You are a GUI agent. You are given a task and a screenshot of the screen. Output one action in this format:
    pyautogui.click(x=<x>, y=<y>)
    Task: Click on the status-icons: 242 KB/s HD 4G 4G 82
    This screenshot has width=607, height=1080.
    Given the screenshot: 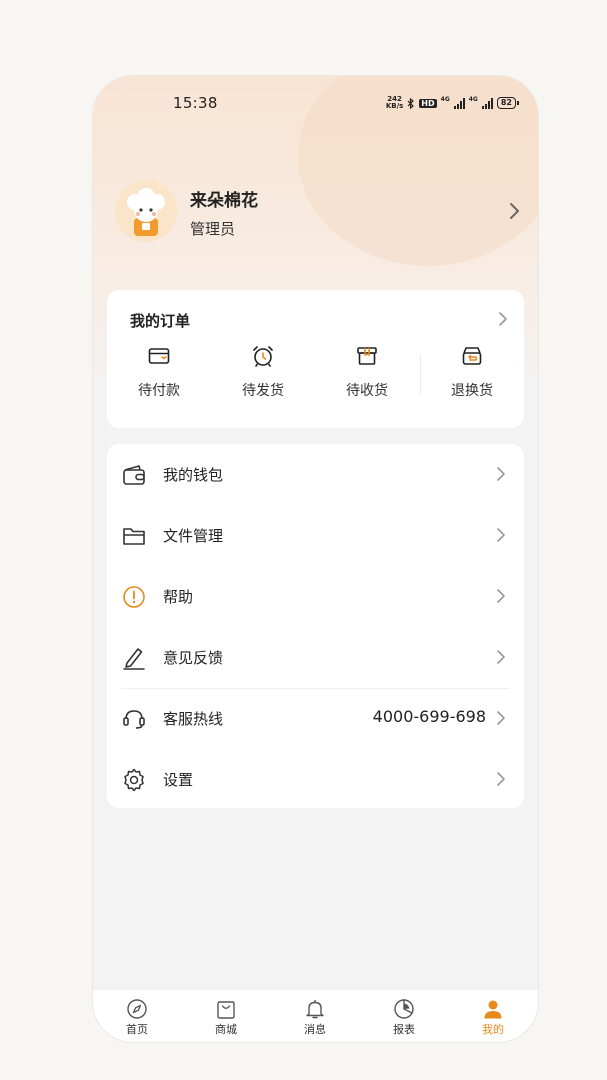 What is the action you would take?
    pyautogui.click(x=453, y=103)
    